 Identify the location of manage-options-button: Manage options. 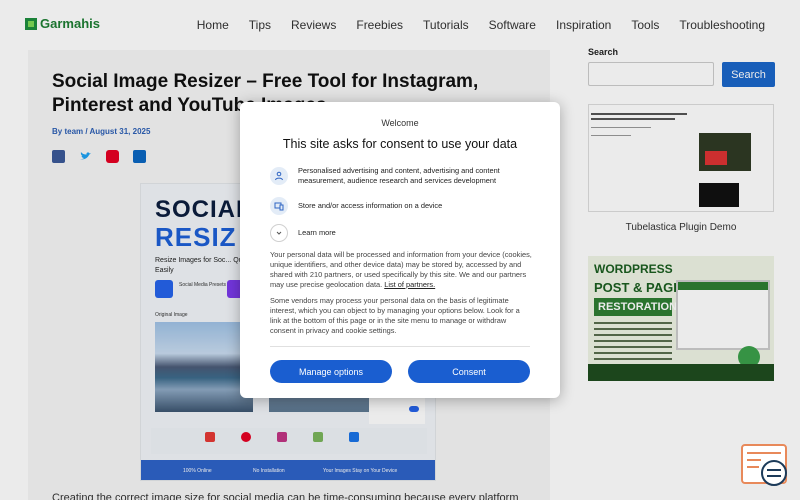
(331, 371).